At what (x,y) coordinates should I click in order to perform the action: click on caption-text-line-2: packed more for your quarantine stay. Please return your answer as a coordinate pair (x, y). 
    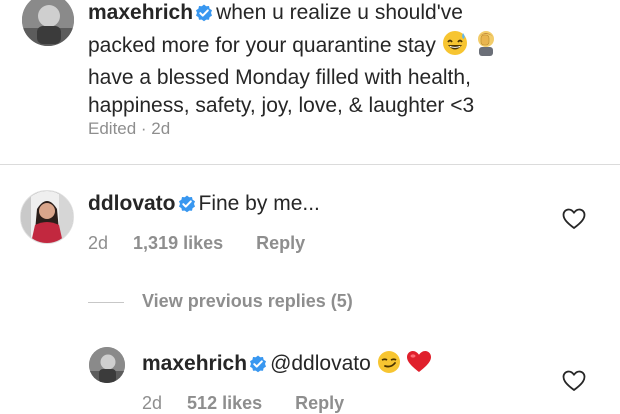
    Looking at the image, I should click on (262, 45).